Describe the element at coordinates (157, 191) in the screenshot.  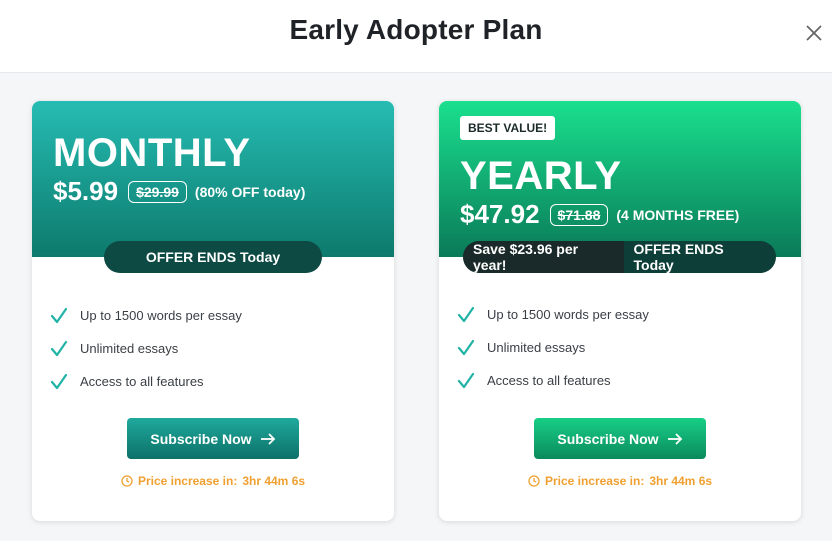
I see `old-price: $29.99` at that location.